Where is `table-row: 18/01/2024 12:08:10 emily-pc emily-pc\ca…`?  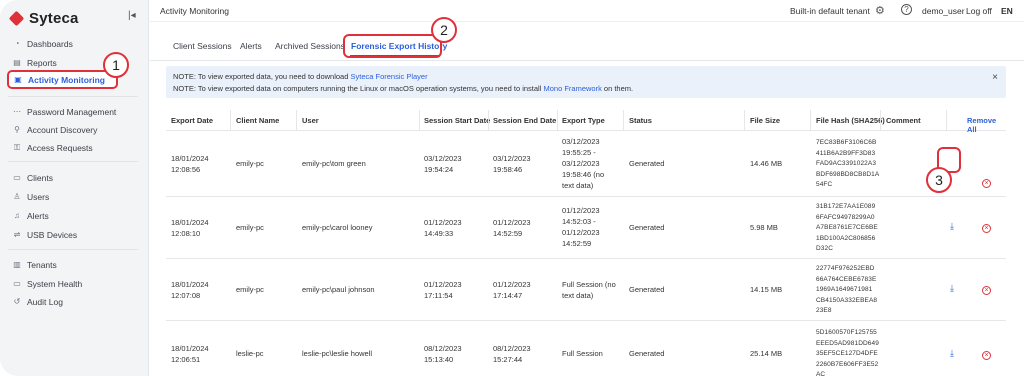 table-row: 18/01/2024 12:08:10 emily-pc emily-pc\ca… is located at coordinates (586, 228).